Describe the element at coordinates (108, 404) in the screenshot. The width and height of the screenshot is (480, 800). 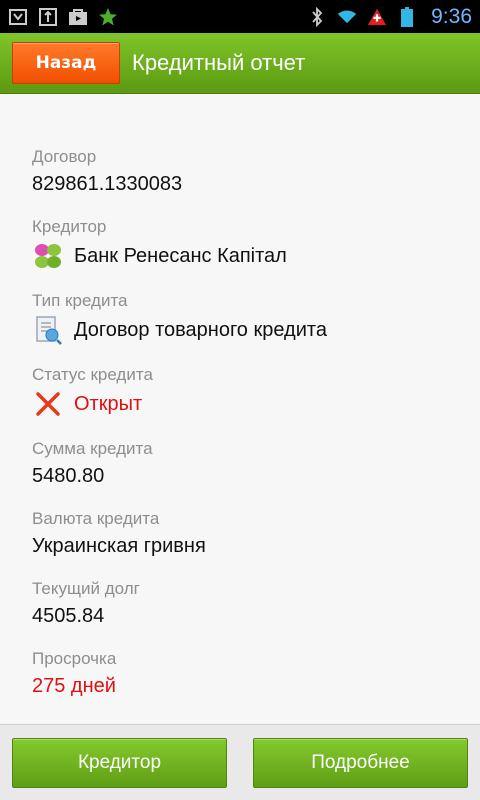
I see `credit-status: Открыт` at that location.